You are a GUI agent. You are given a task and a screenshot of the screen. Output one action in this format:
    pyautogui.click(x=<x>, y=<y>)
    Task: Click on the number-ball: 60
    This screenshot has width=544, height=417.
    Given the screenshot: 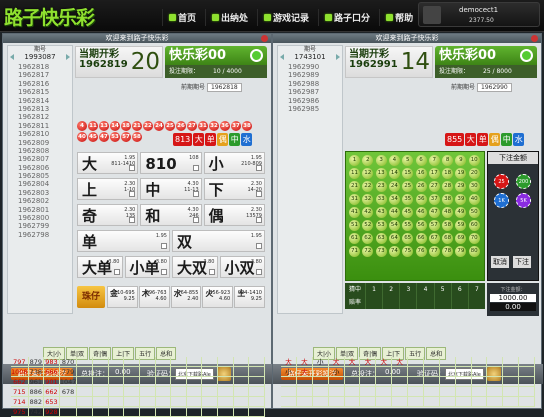 What is the action you would take?
    pyautogui.click(x=474, y=225)
    